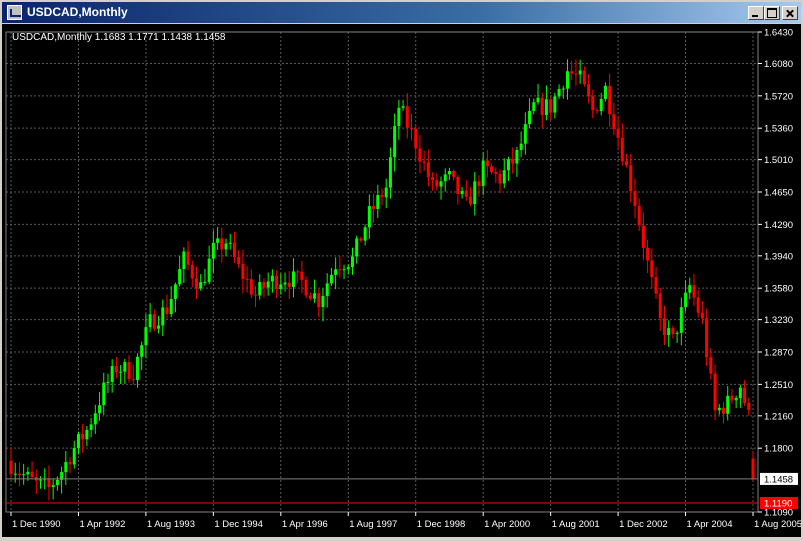  I want to click on y-tick-label: 1.2870, so click(778, 353).